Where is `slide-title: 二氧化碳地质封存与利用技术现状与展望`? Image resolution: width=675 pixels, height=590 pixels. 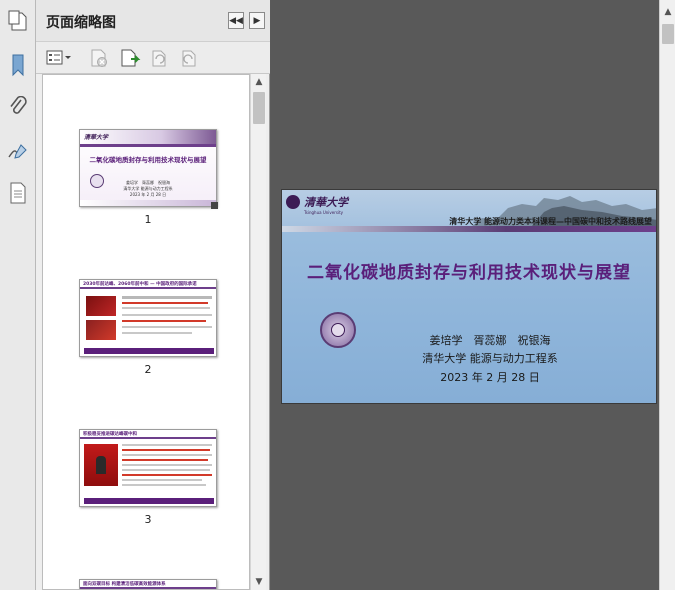
slide-title: 二氧化碳地质封存与利用技术现状与展望 is located at coordinates (469, 273).